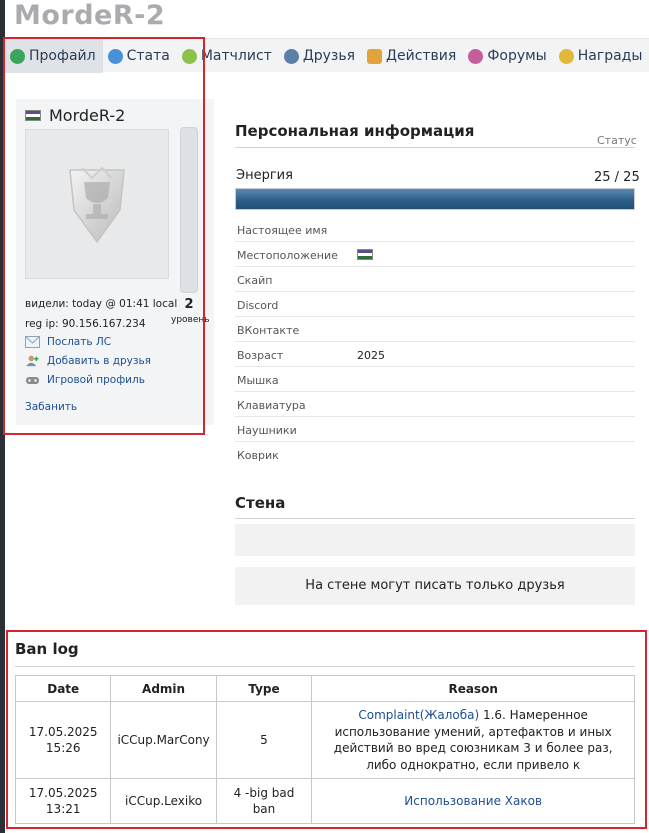  I want to click on awards-icon, so click(566, 56).